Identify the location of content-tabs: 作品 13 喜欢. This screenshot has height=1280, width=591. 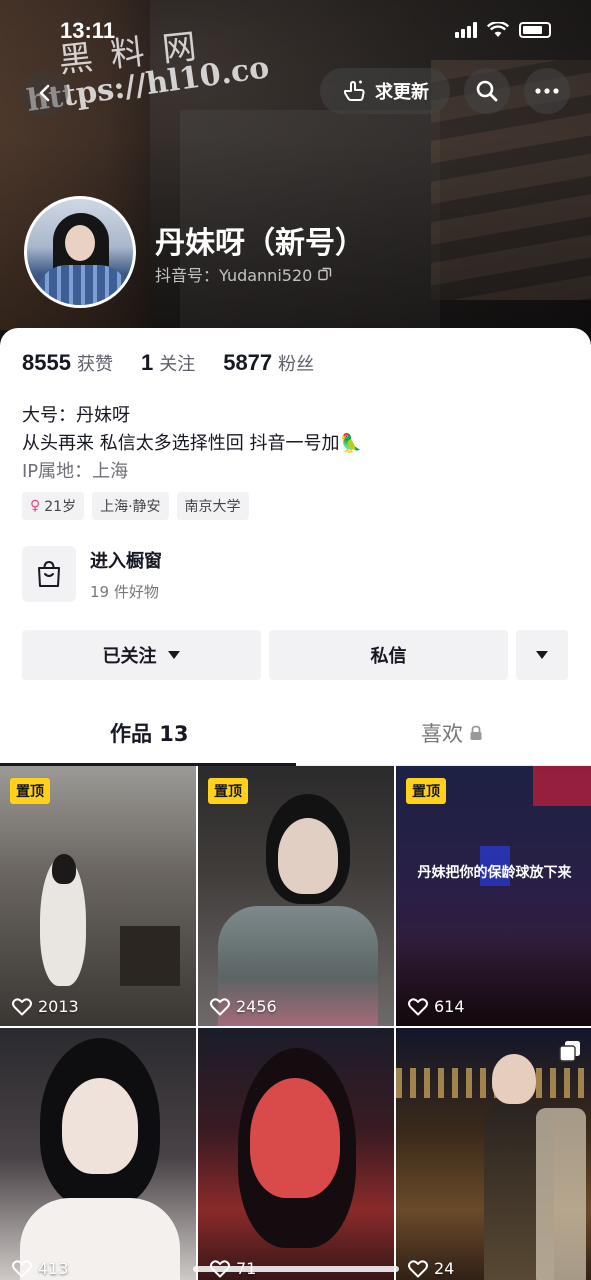
(295, 738).